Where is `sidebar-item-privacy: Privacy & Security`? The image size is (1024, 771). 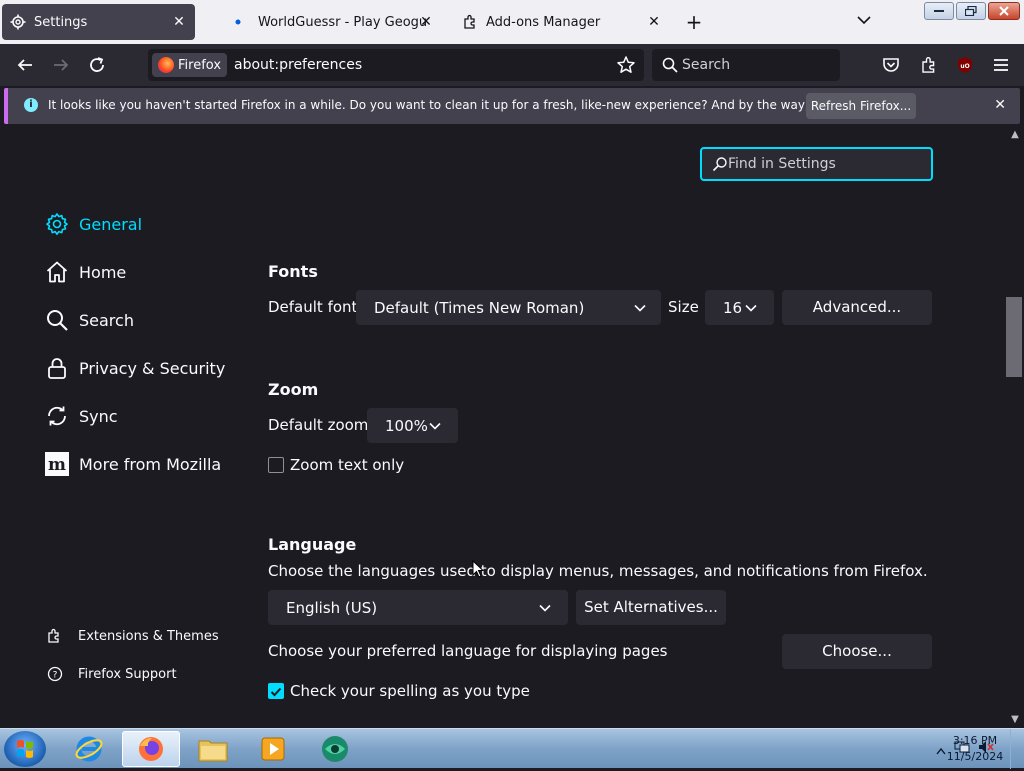
sidebar-item-privacy: Privacy & Security is located at coordinates (134, 368).